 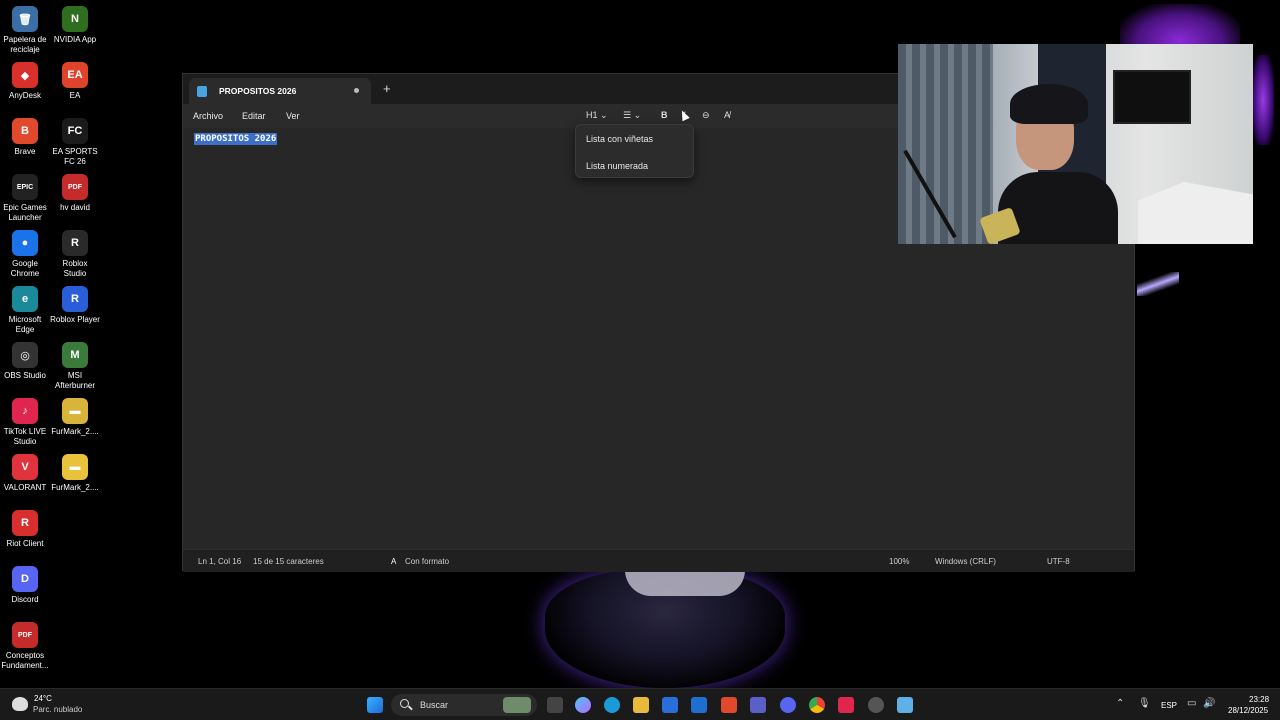 I want to click on app-icon: R, so click(x=25, y=523).